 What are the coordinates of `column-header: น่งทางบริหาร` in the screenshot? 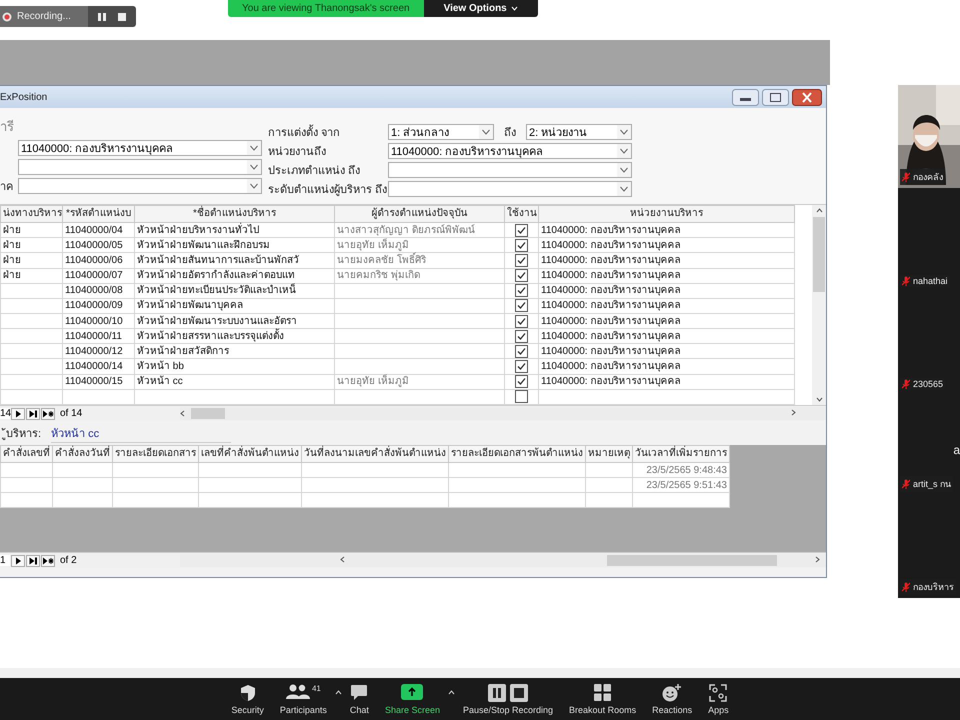 It's located at (31, 214).